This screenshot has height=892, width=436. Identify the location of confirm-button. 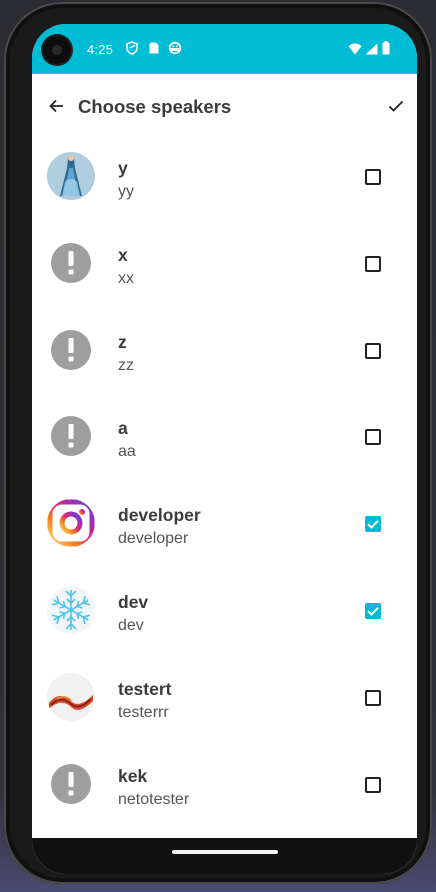
(396, 108).